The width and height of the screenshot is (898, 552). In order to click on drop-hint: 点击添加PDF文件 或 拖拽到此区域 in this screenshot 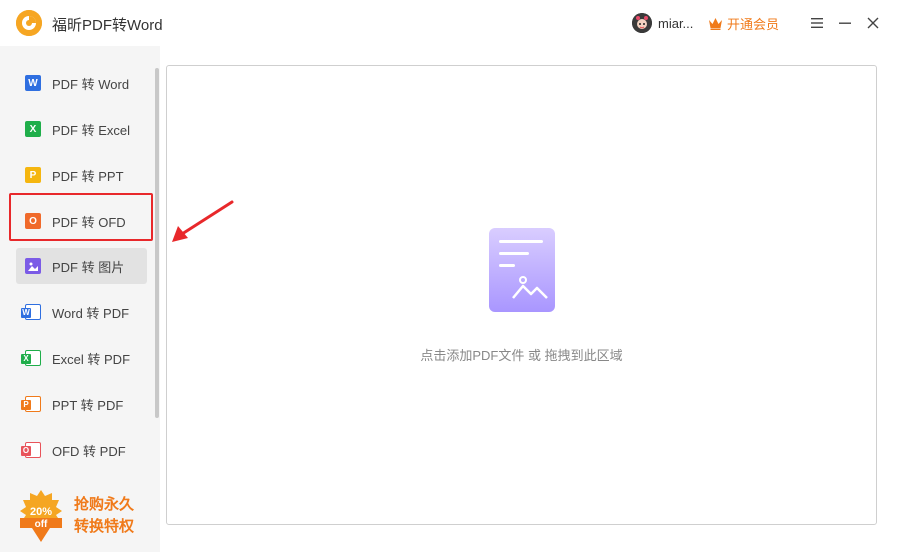, I will do `click(521, 355)`.